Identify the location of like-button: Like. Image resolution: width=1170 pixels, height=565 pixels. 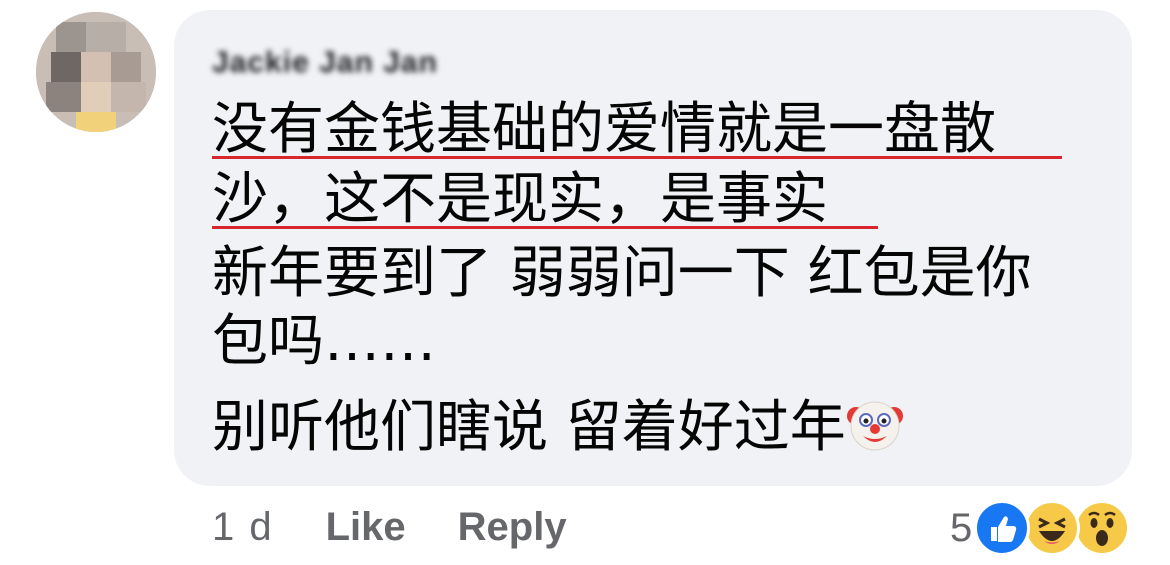
(366, 527).